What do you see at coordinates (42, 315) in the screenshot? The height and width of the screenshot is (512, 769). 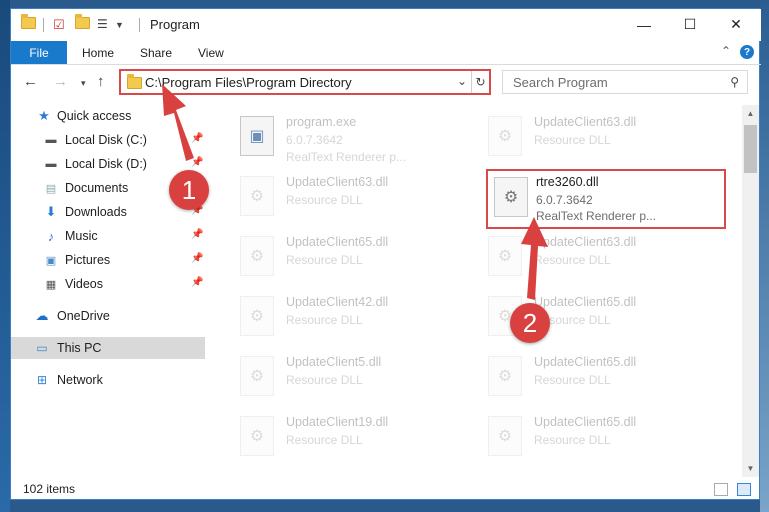 I see `cloud-icon: ☁` at bounding box center [42, 315].